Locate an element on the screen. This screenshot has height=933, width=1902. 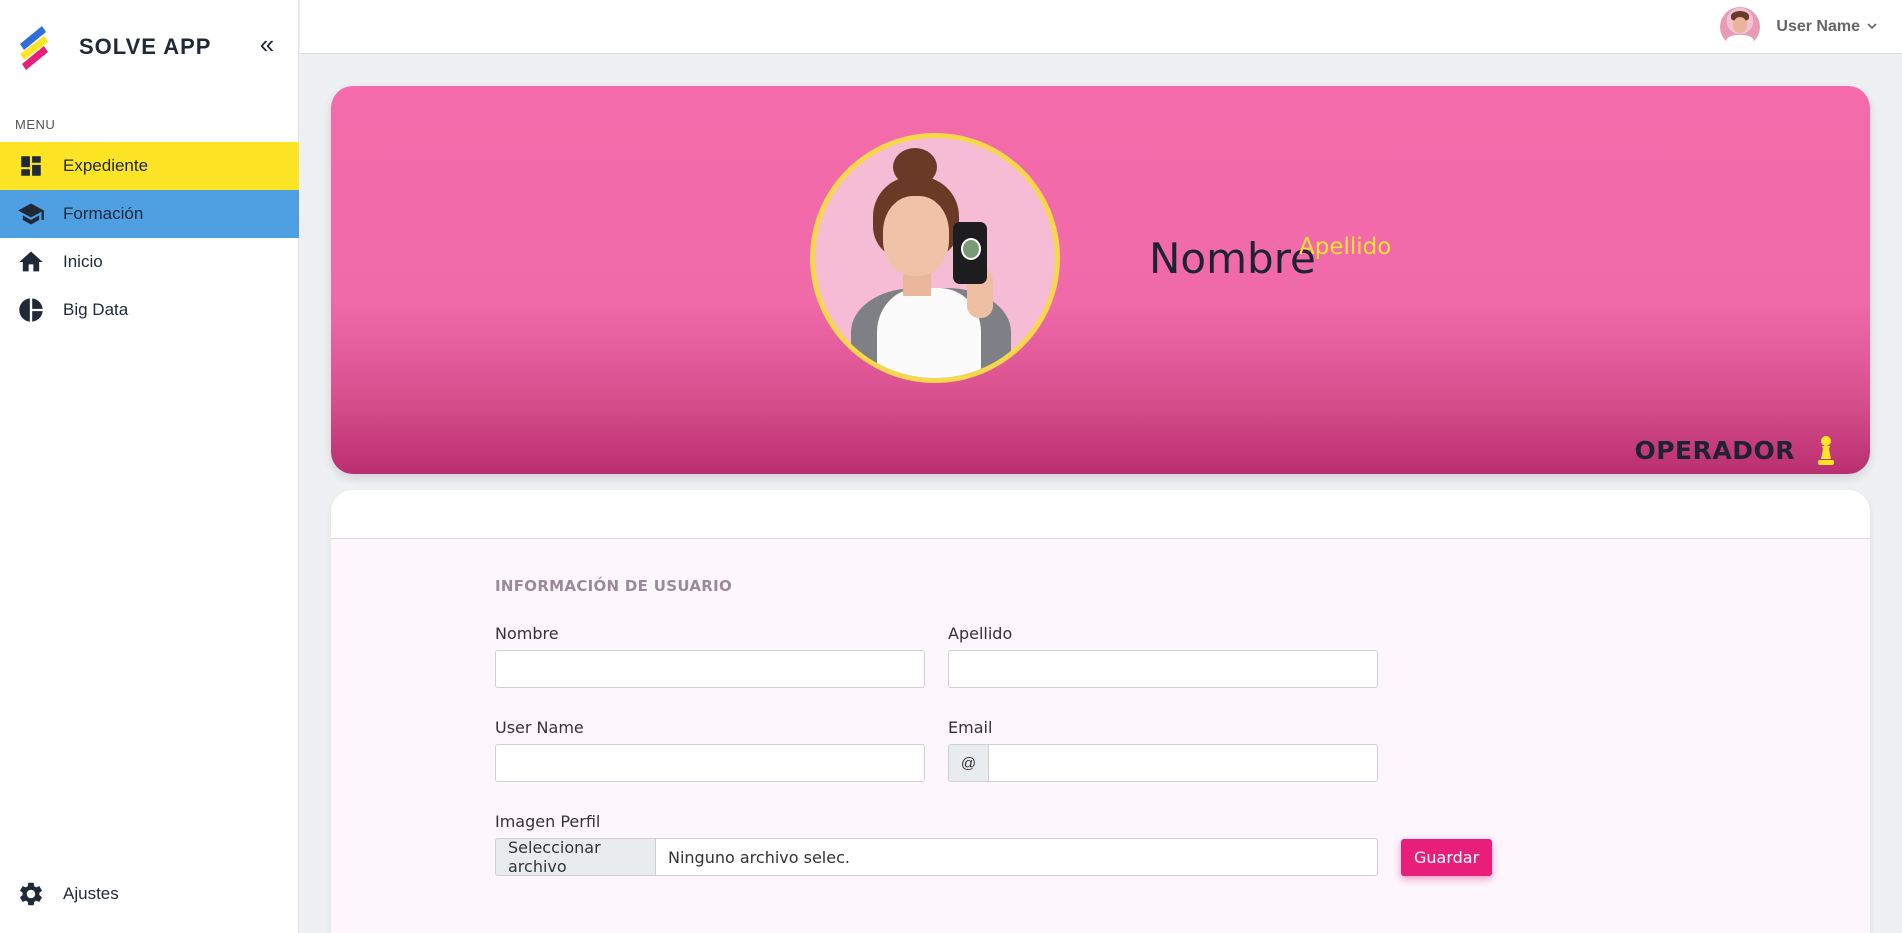
collapse-sidebar-button: « is located at coordinates (267, 45).